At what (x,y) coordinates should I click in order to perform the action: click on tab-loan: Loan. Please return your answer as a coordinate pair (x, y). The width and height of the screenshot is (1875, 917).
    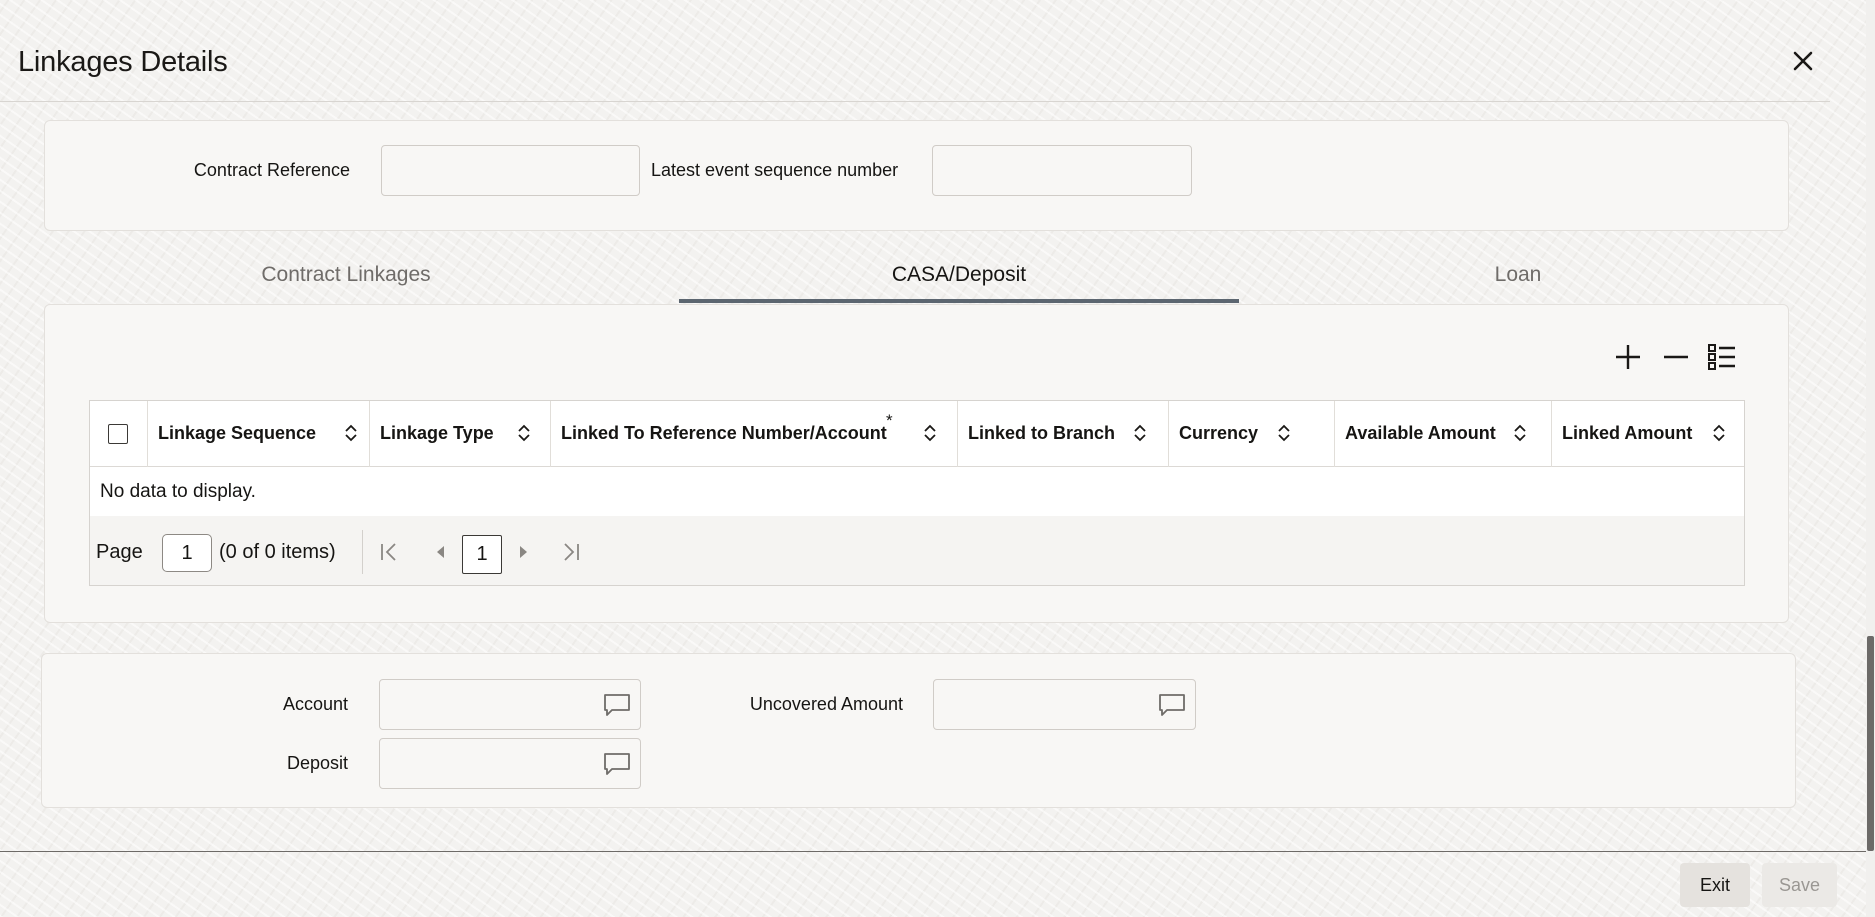
    Looking at the image, I should click on (1518, 283).